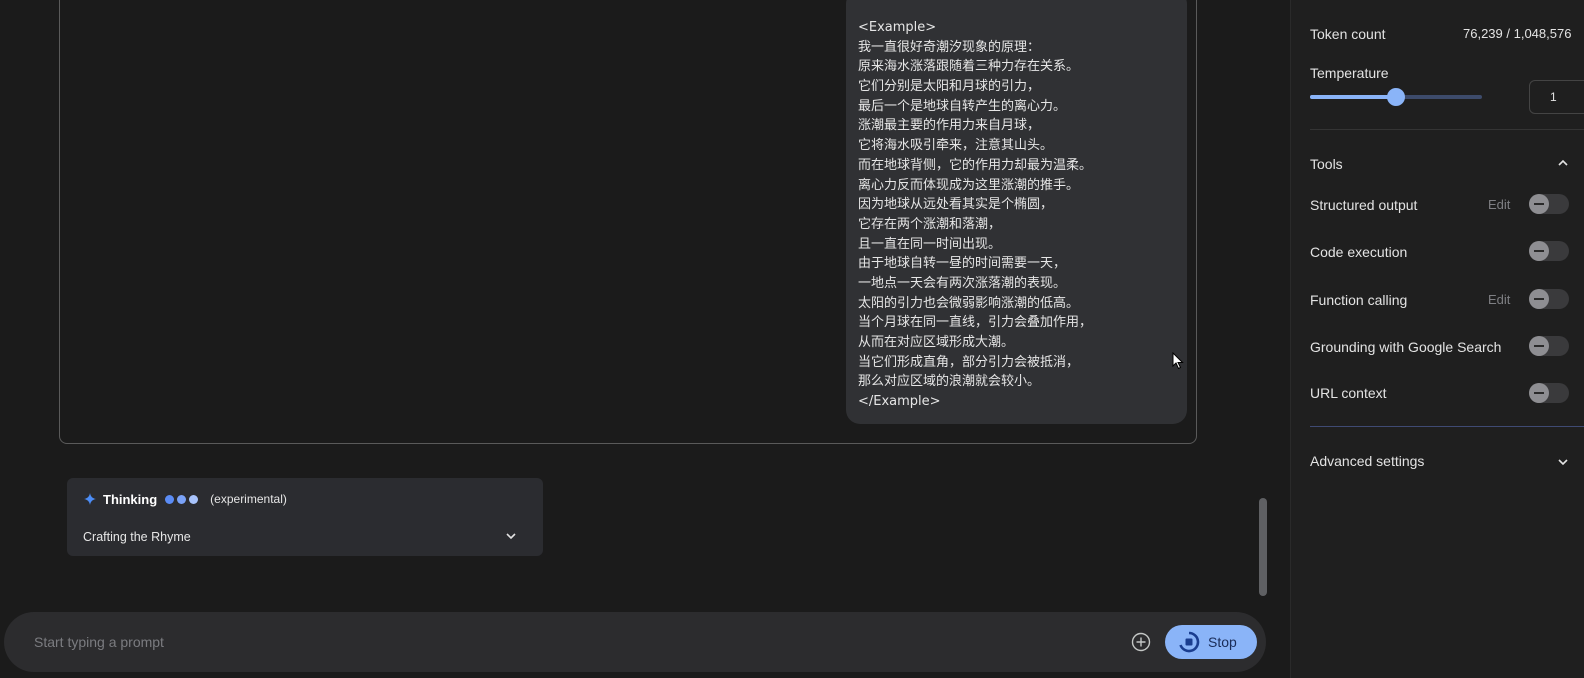  Describe the element at coordinates (962, 283) in the screenshot. I see `message-line: 一地点一天会有两次涨落潮的表现。` at that location.